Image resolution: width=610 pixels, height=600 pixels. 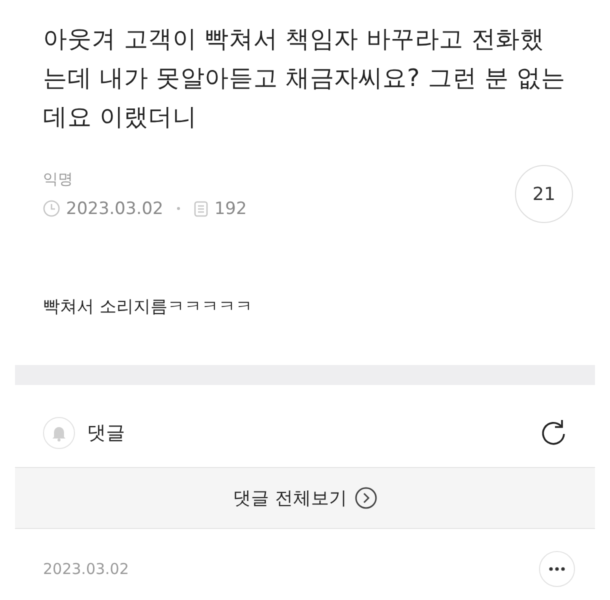 What do you see at coordinates (51, 208) in the screenshot?
I see `clock-icon` at bounding box center [51, 208].